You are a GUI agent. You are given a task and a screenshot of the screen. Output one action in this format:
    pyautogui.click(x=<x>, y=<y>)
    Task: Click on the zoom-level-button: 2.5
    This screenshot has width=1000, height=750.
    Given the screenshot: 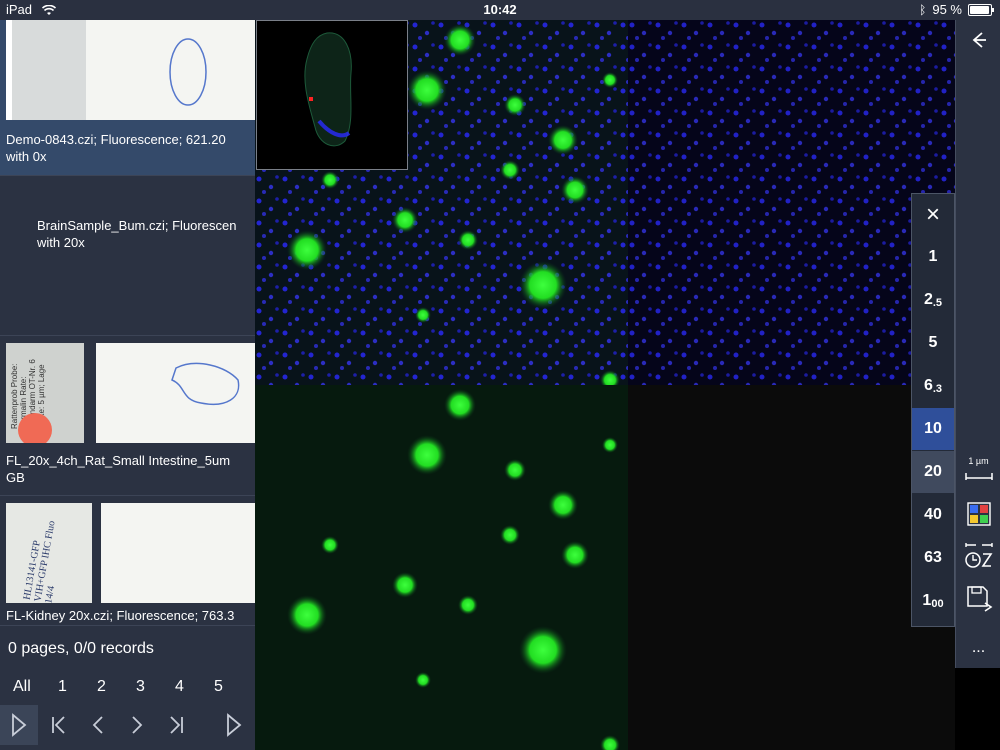 What is the action you would take?
    pyautogui.click(x=933, y=300)
    